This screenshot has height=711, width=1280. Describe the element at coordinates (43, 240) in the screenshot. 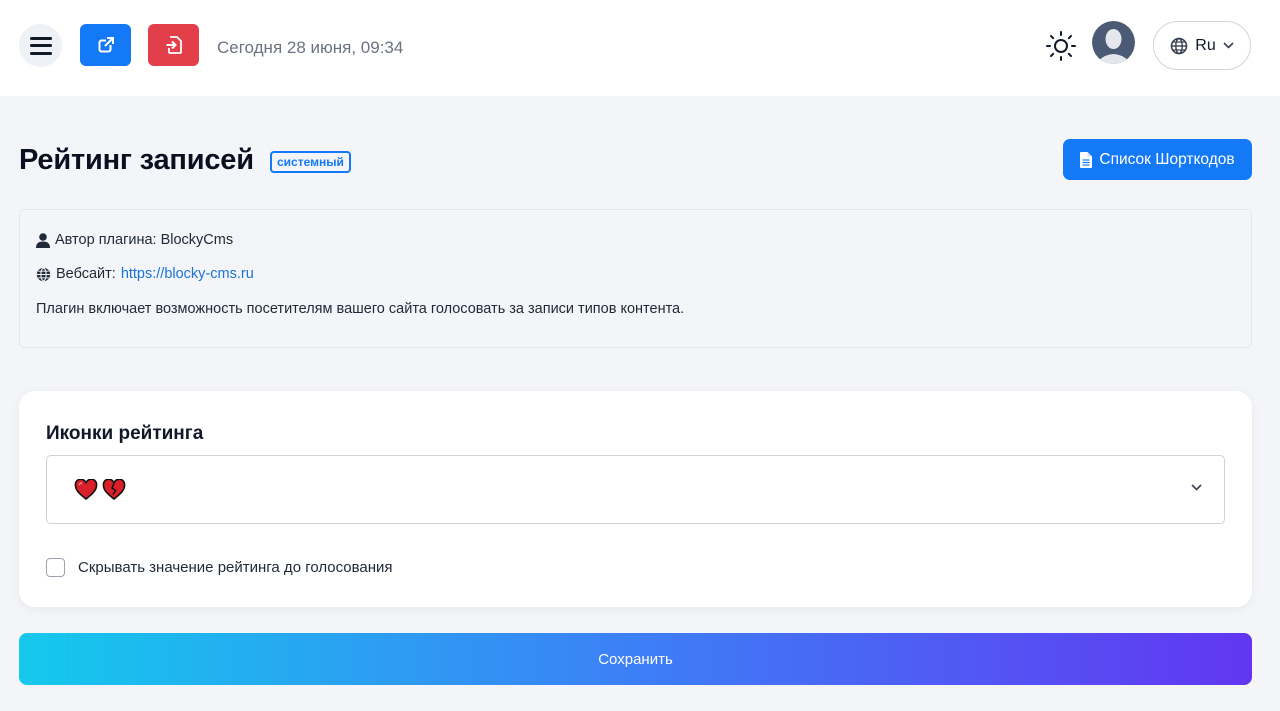

I see `user-icon` at that location.